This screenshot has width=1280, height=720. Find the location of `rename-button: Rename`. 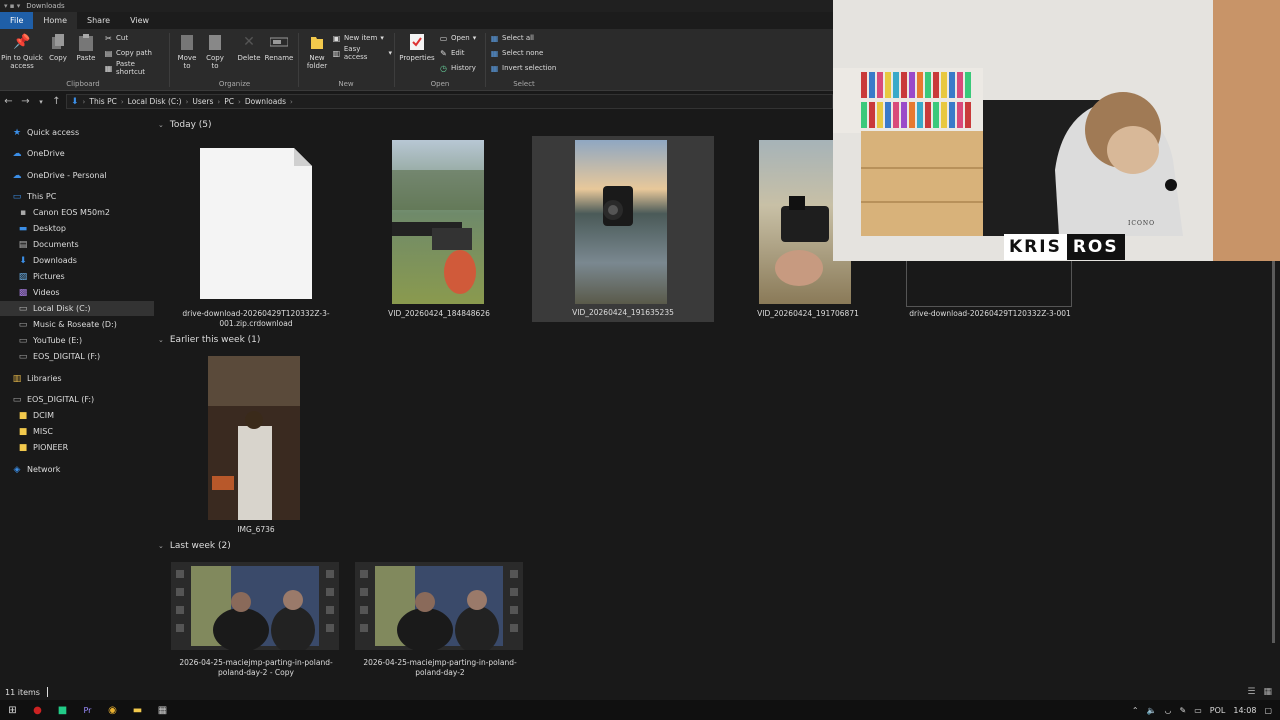

rename-button: Rename is located at coordinates (279, 47).